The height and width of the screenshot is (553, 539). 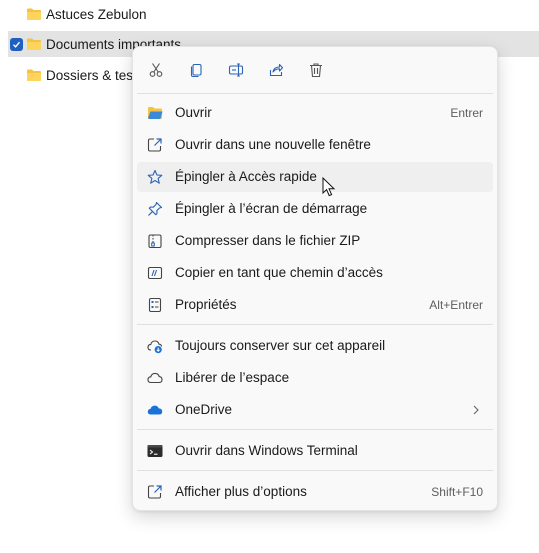 What do you see at coordinates (315, 378) in the screenshot?
I see `menu-item-free-space: Libérer de l’espace` at bounding box center [315, 378].